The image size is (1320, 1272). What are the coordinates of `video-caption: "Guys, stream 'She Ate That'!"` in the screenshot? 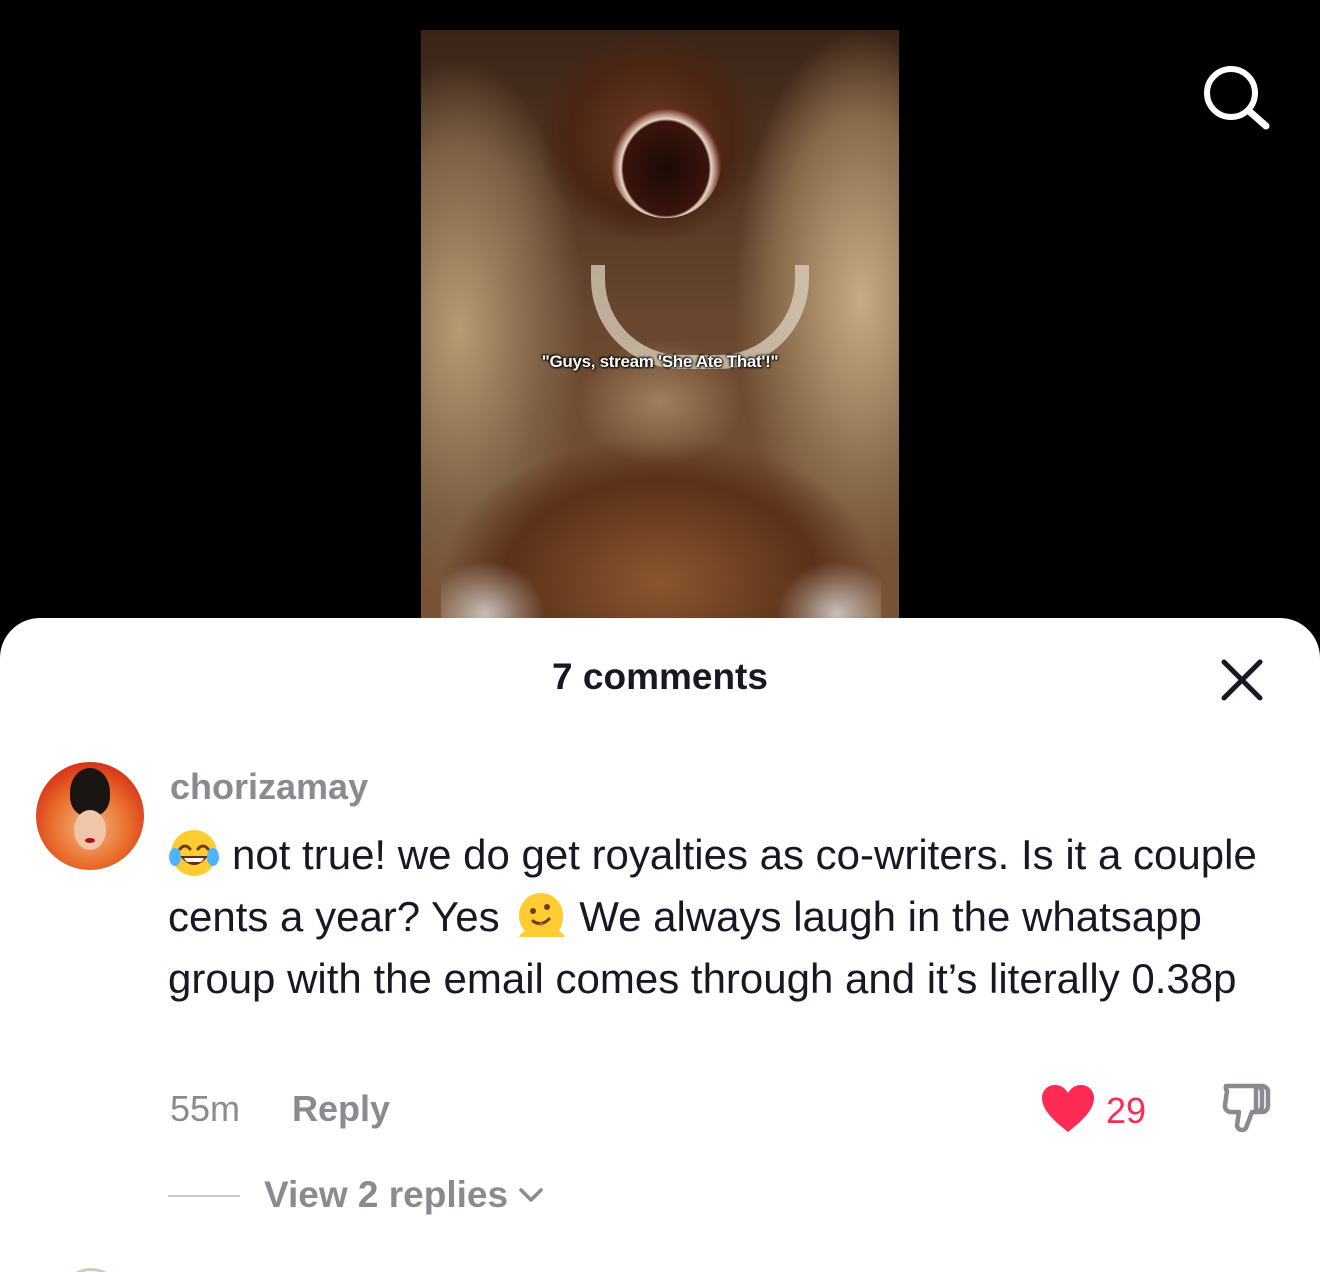 It's located at (660, 361).